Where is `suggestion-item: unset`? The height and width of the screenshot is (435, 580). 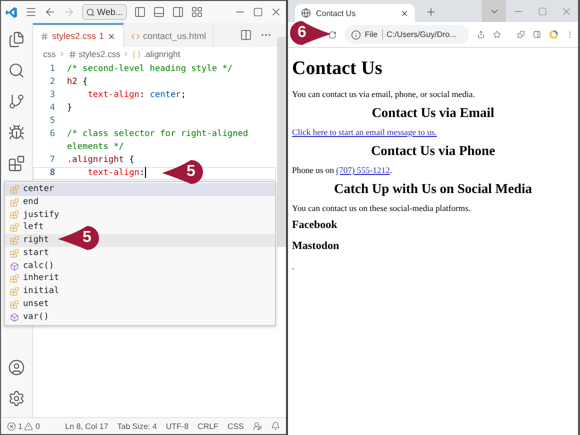
suggestion-item: unset is located at coordinates (140, 304).